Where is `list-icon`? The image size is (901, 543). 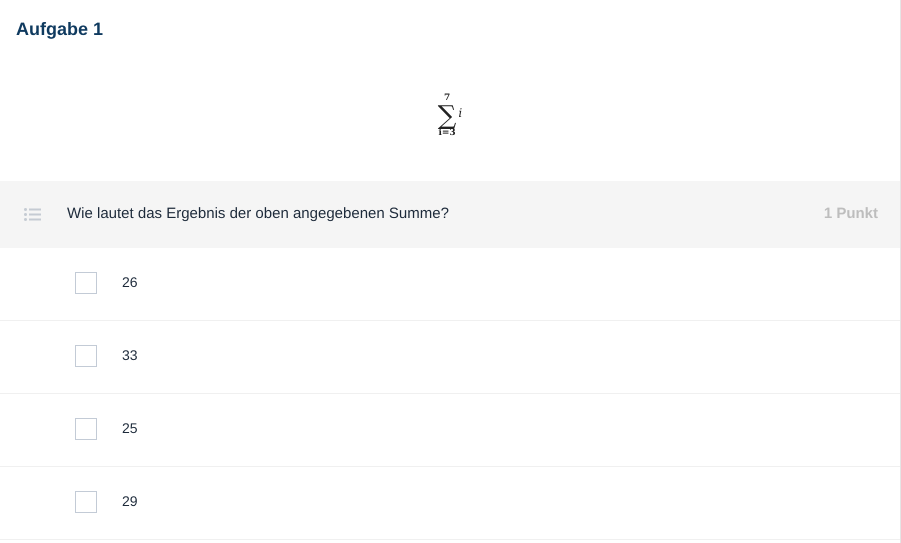 list-icon is located at coordinates (32, 214).